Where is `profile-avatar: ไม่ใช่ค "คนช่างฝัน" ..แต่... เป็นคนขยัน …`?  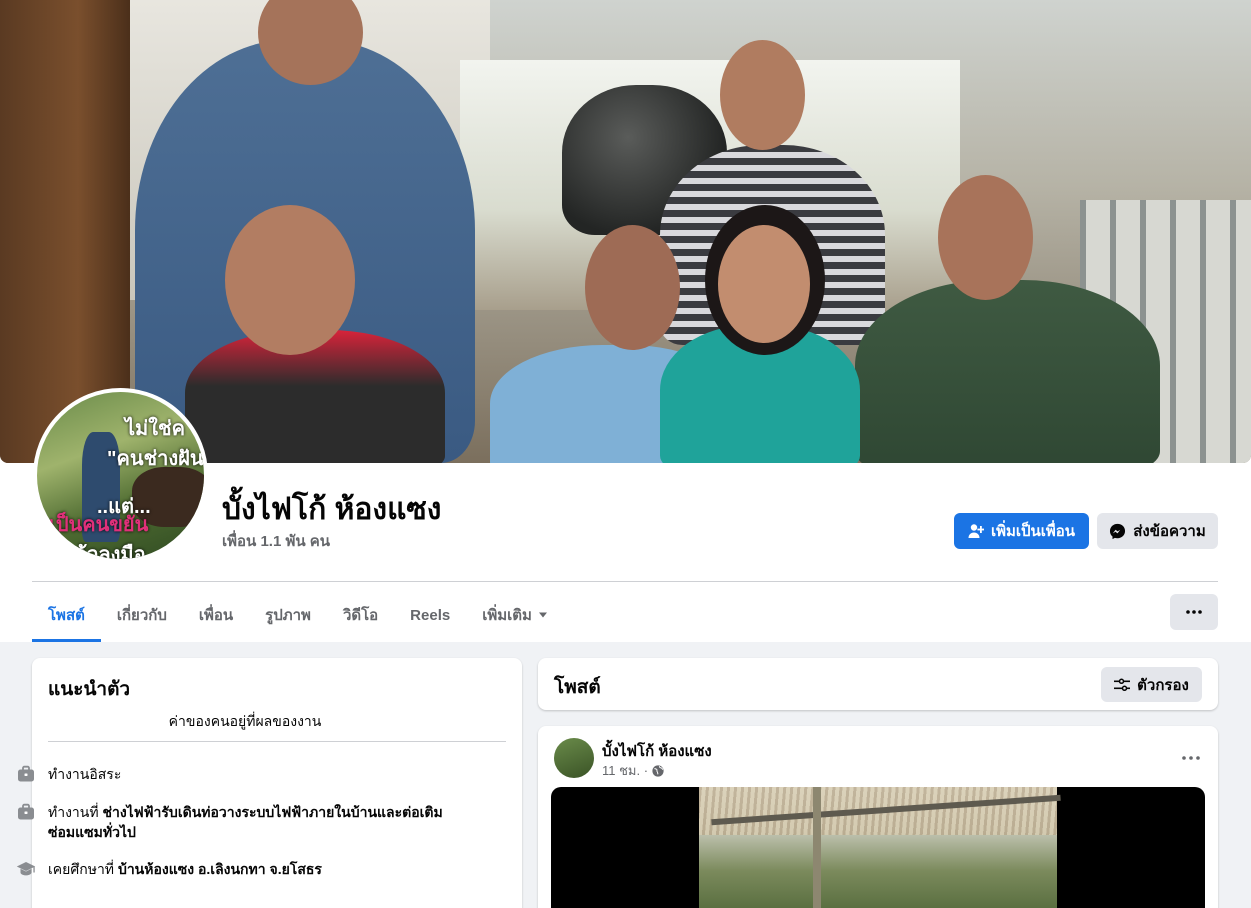
profile-avatar: ไม่ใช่ค "คนช่างฝัน" ..แต่... เป็นคนขยัน … is located at coordinates (120, 475).